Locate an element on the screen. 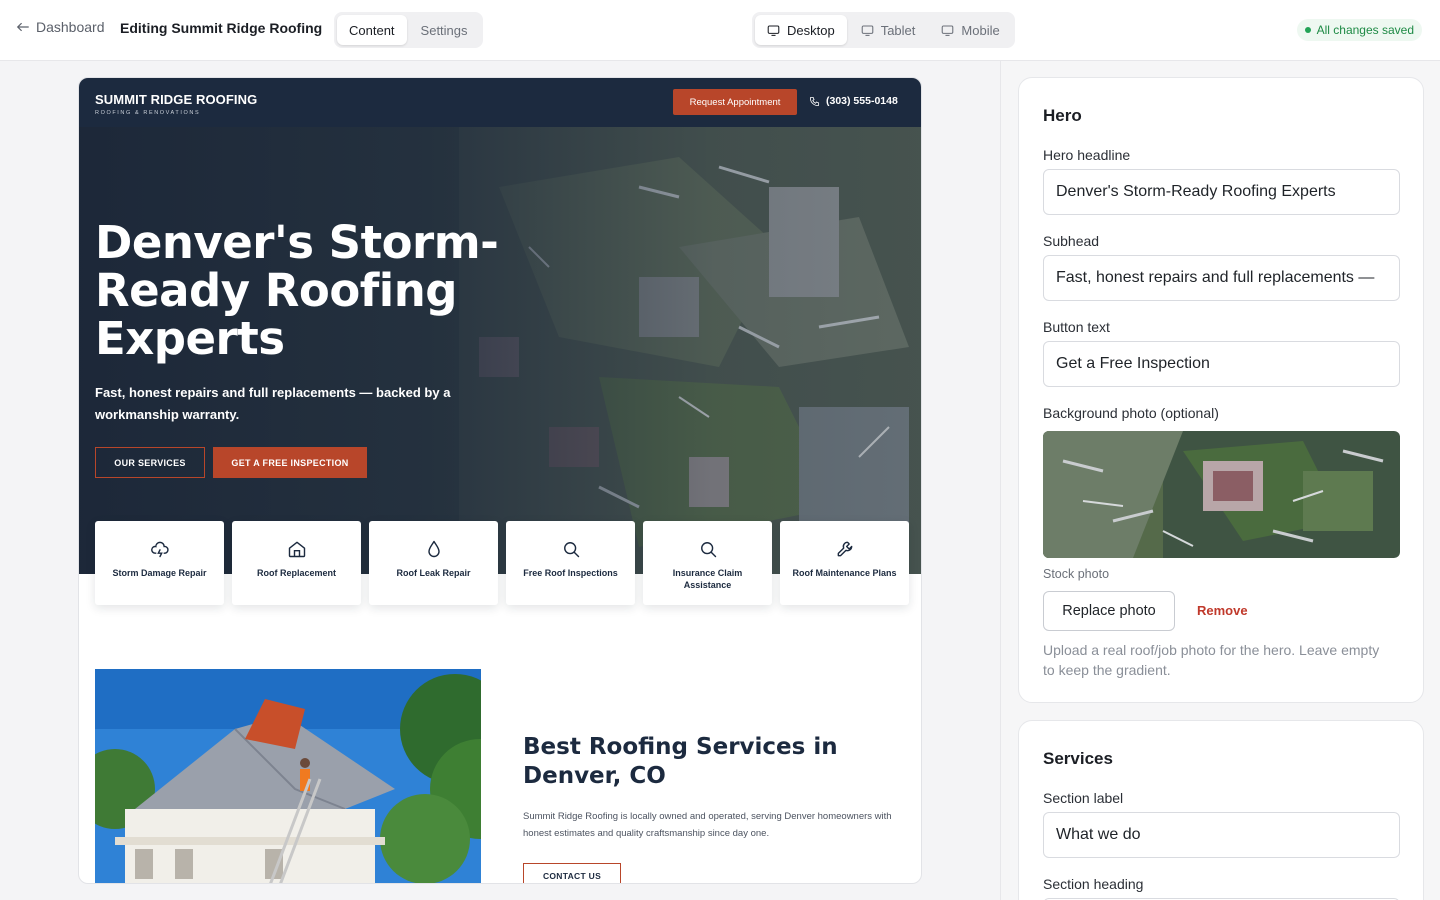 The image size is (1440, 900). phone-icon is located at coordinates (814, 101).